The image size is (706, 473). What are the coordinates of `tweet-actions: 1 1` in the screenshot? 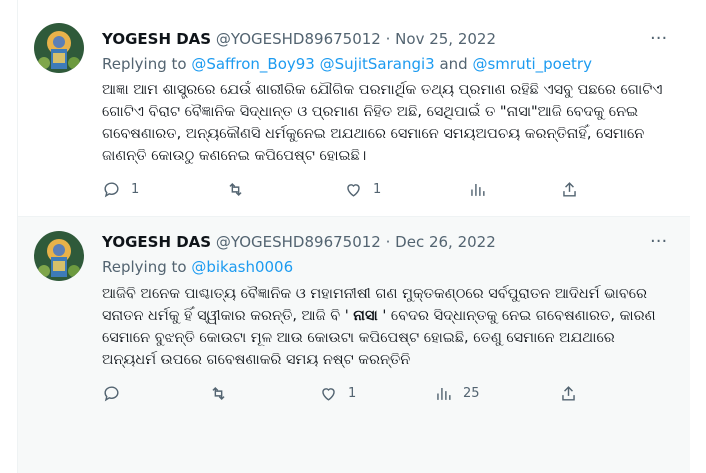 It's located at (352, 192).